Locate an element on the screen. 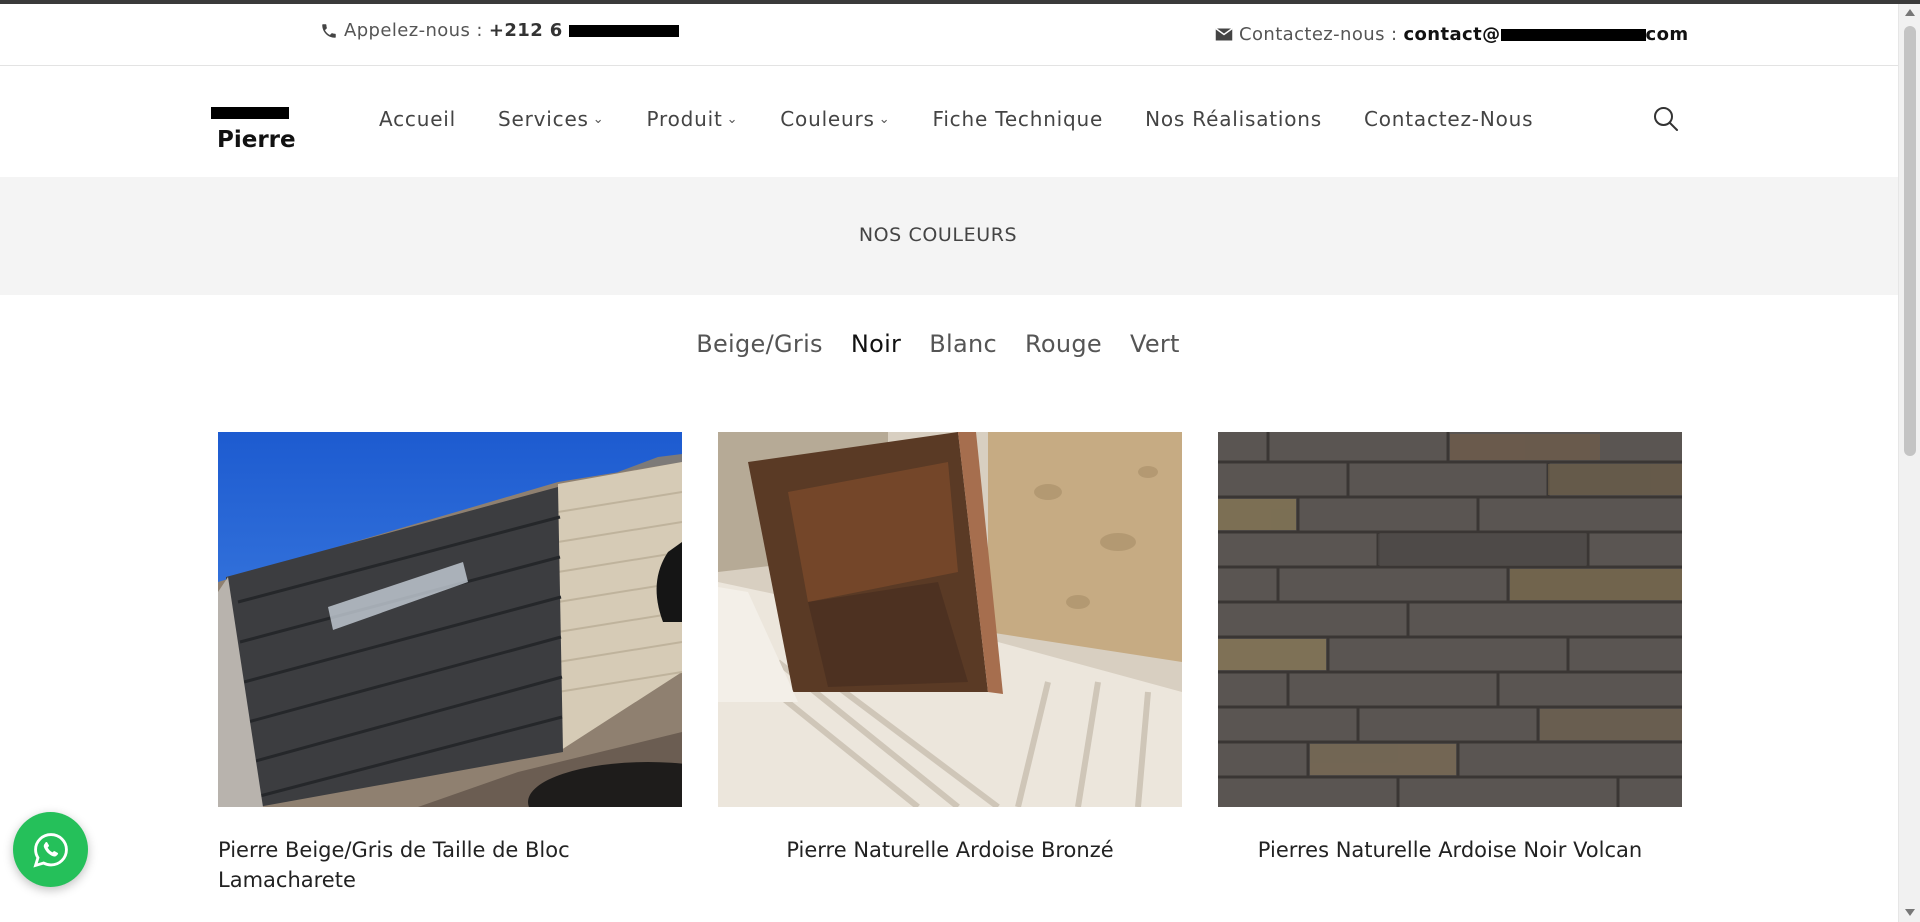  search-icon is located at coordinates (1666, 119).